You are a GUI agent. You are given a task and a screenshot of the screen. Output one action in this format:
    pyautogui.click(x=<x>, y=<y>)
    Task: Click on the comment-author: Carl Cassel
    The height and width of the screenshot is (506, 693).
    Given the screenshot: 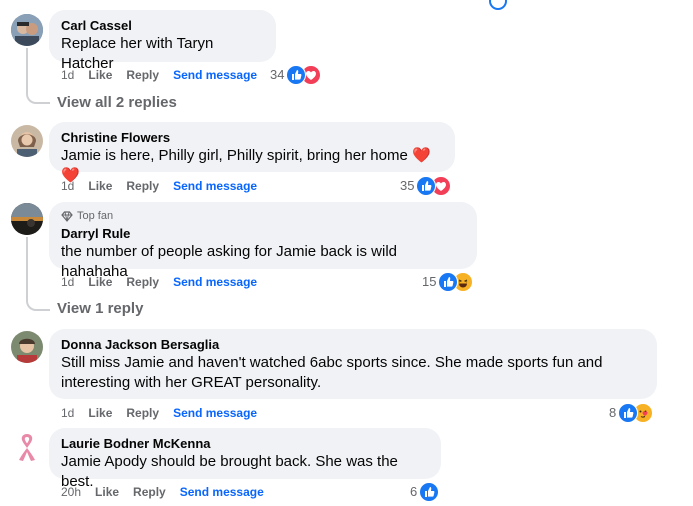 What is the action you would take?
    pyautogui.click(x=162, y=26)
    